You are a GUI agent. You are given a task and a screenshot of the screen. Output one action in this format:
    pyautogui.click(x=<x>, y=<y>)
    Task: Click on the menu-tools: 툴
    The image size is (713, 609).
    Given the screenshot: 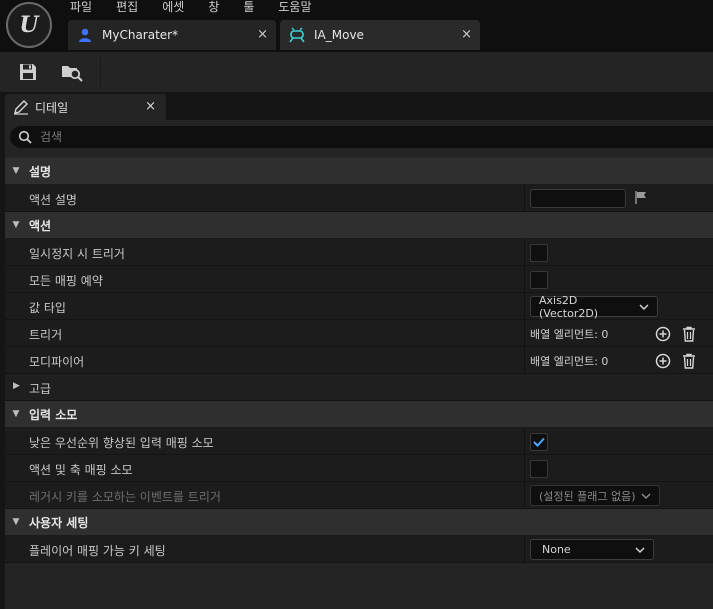 What is the action you would take?
    pyautogui.click(x=248, y=8)
    